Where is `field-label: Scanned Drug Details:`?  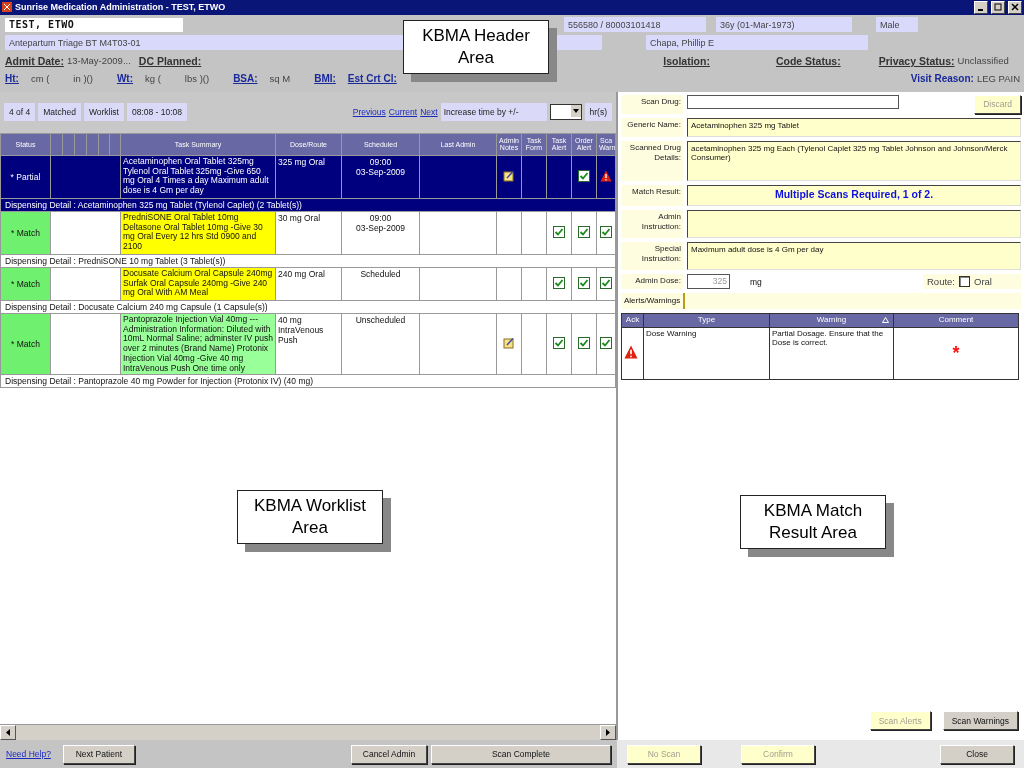 field-label: Scanned Drug Details: is located at coordinates (652, 160).